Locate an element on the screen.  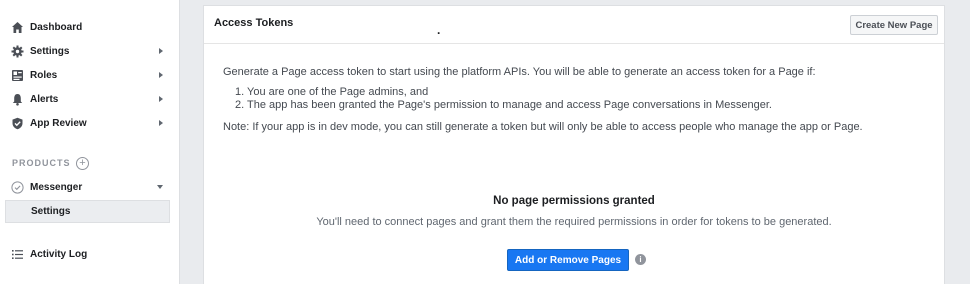
add-product-icon: + is located at coordinates (82, 163).